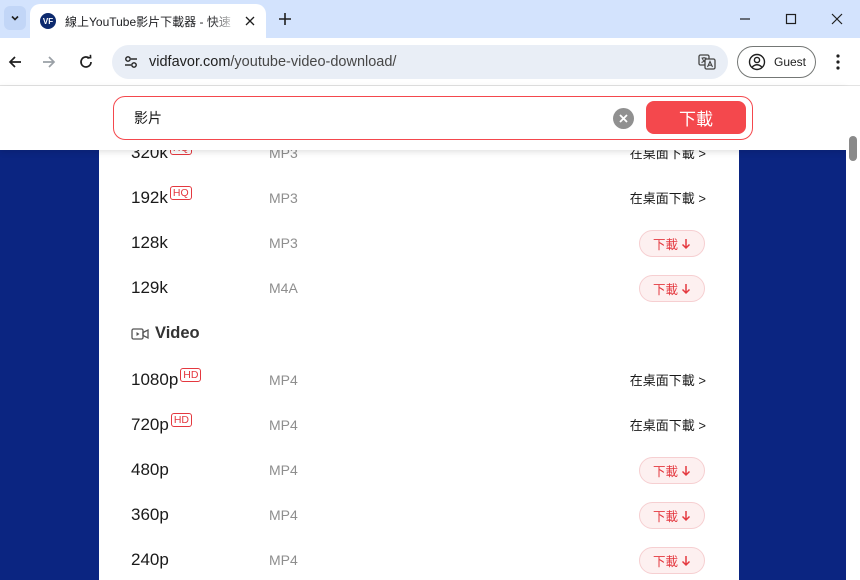 The width and height of the screenshot is (860, 580). Describe the element at coordinates (420, 62) in the screenshot. I see `address-bar: vidfavor.com/youtube-video-download/` at that location.